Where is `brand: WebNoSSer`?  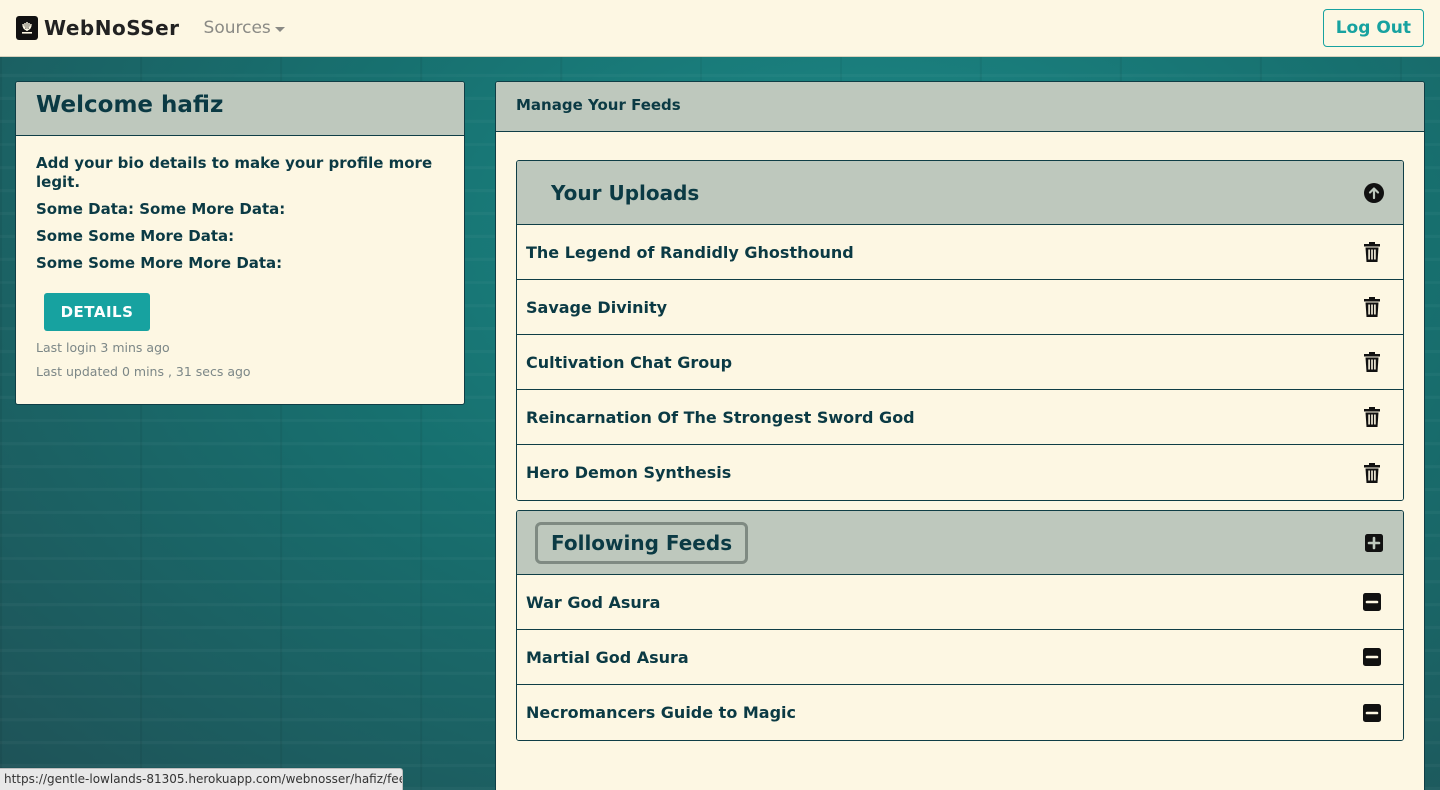
brand: WebNoSSer is located at coordinates (98, 28).